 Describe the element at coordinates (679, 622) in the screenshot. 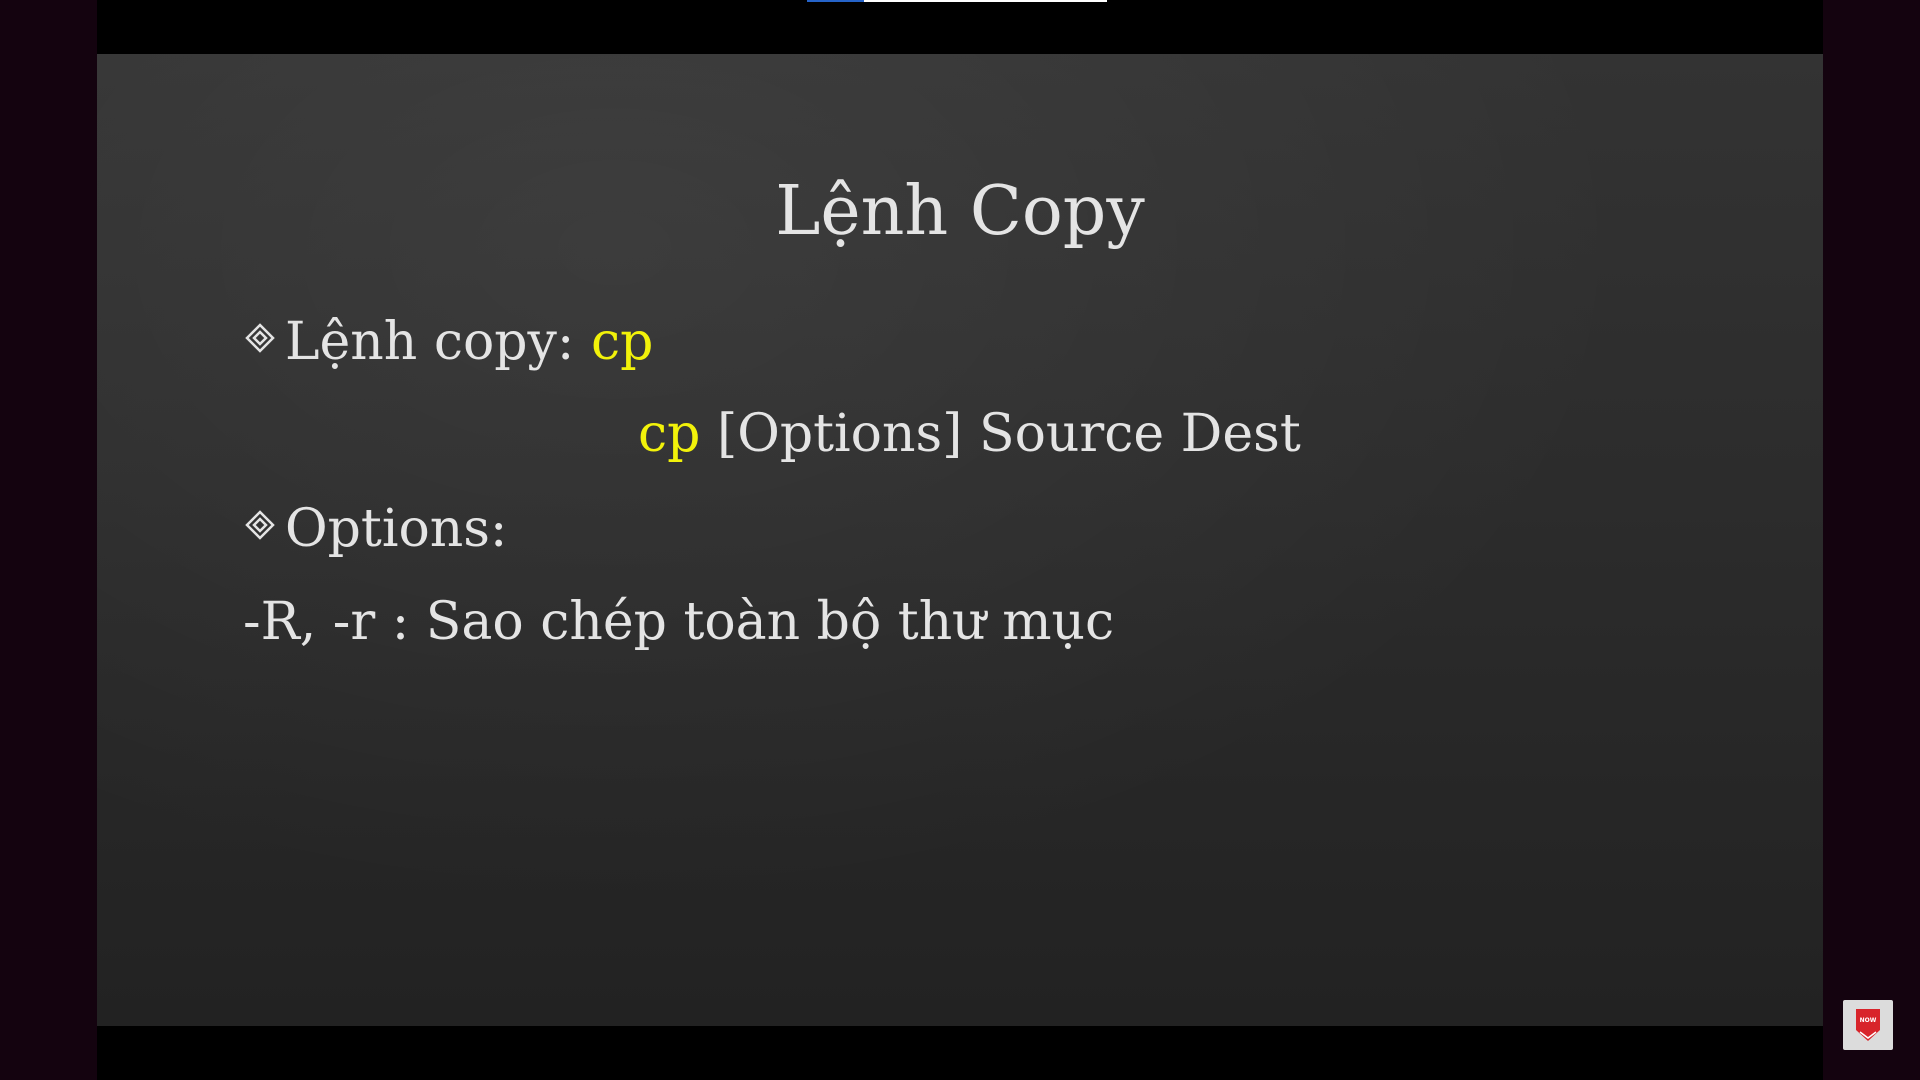

I see `option-recursive: -R, -r : Sao chép toàn bộ thư mục` at that location.